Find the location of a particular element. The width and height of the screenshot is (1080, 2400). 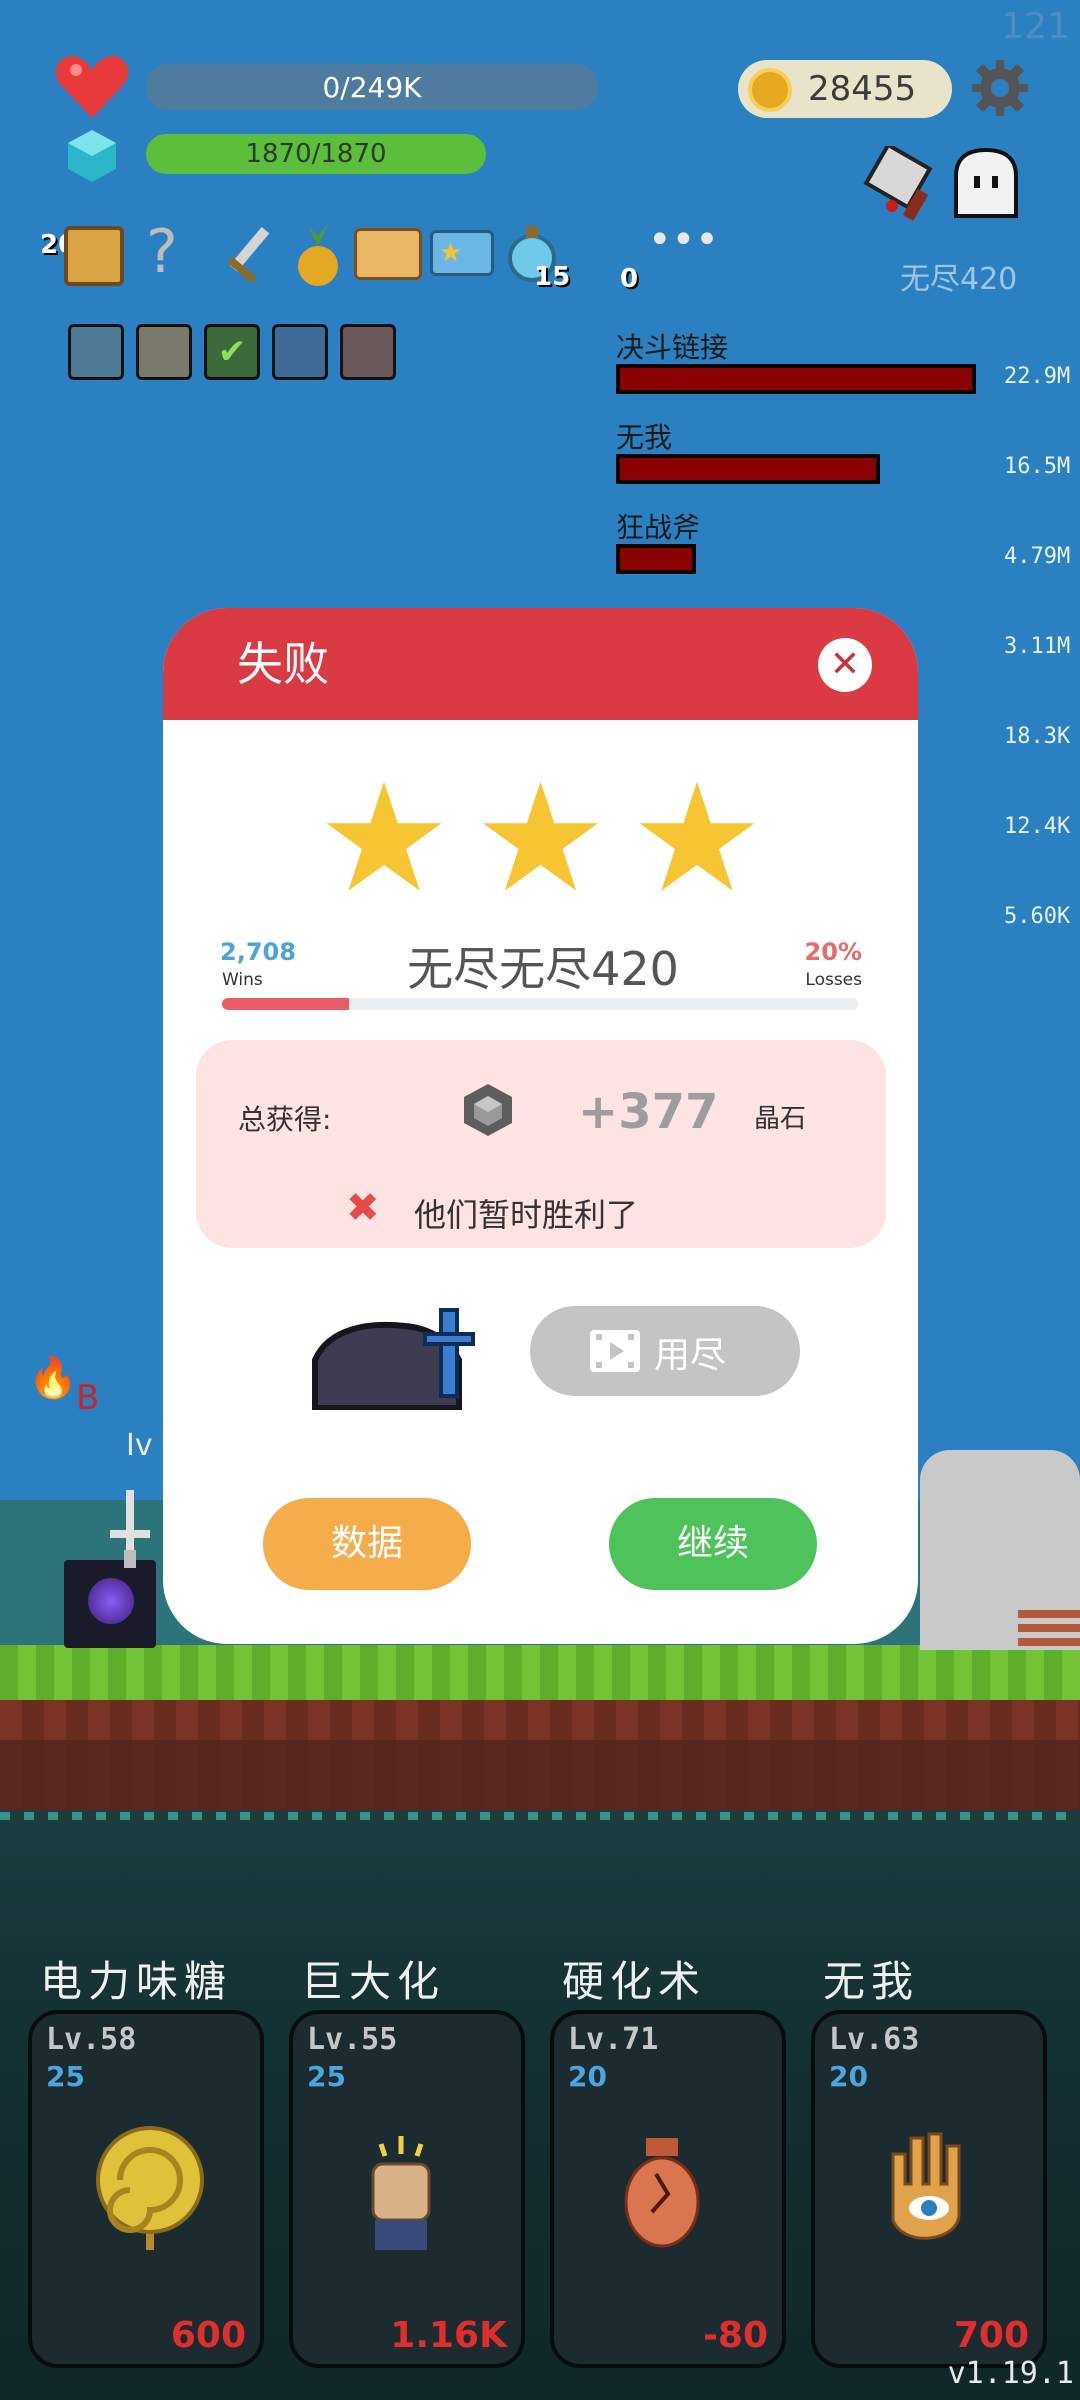

health-text: 0/249K is located at coordinates (372, 87).